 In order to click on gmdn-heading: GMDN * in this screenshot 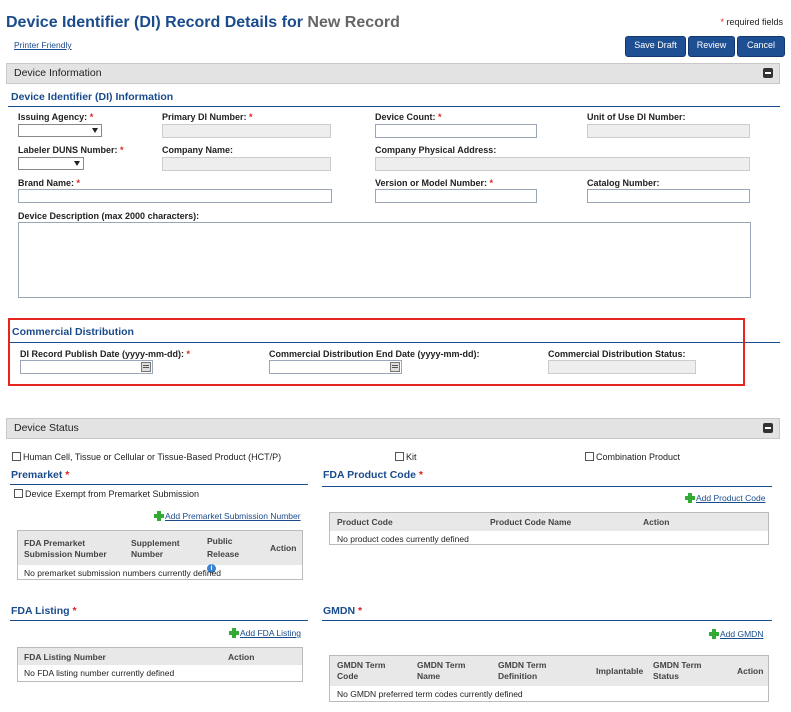, I will do `click(343, 611)`.